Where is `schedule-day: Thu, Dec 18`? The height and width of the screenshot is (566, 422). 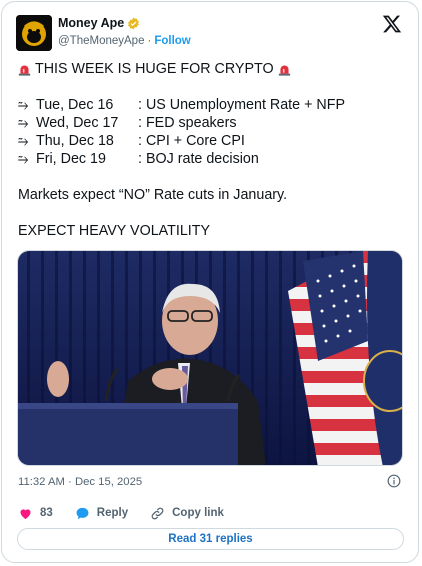 schedule-day: Thu, Dec 18 is located at coordinates (75, 141).